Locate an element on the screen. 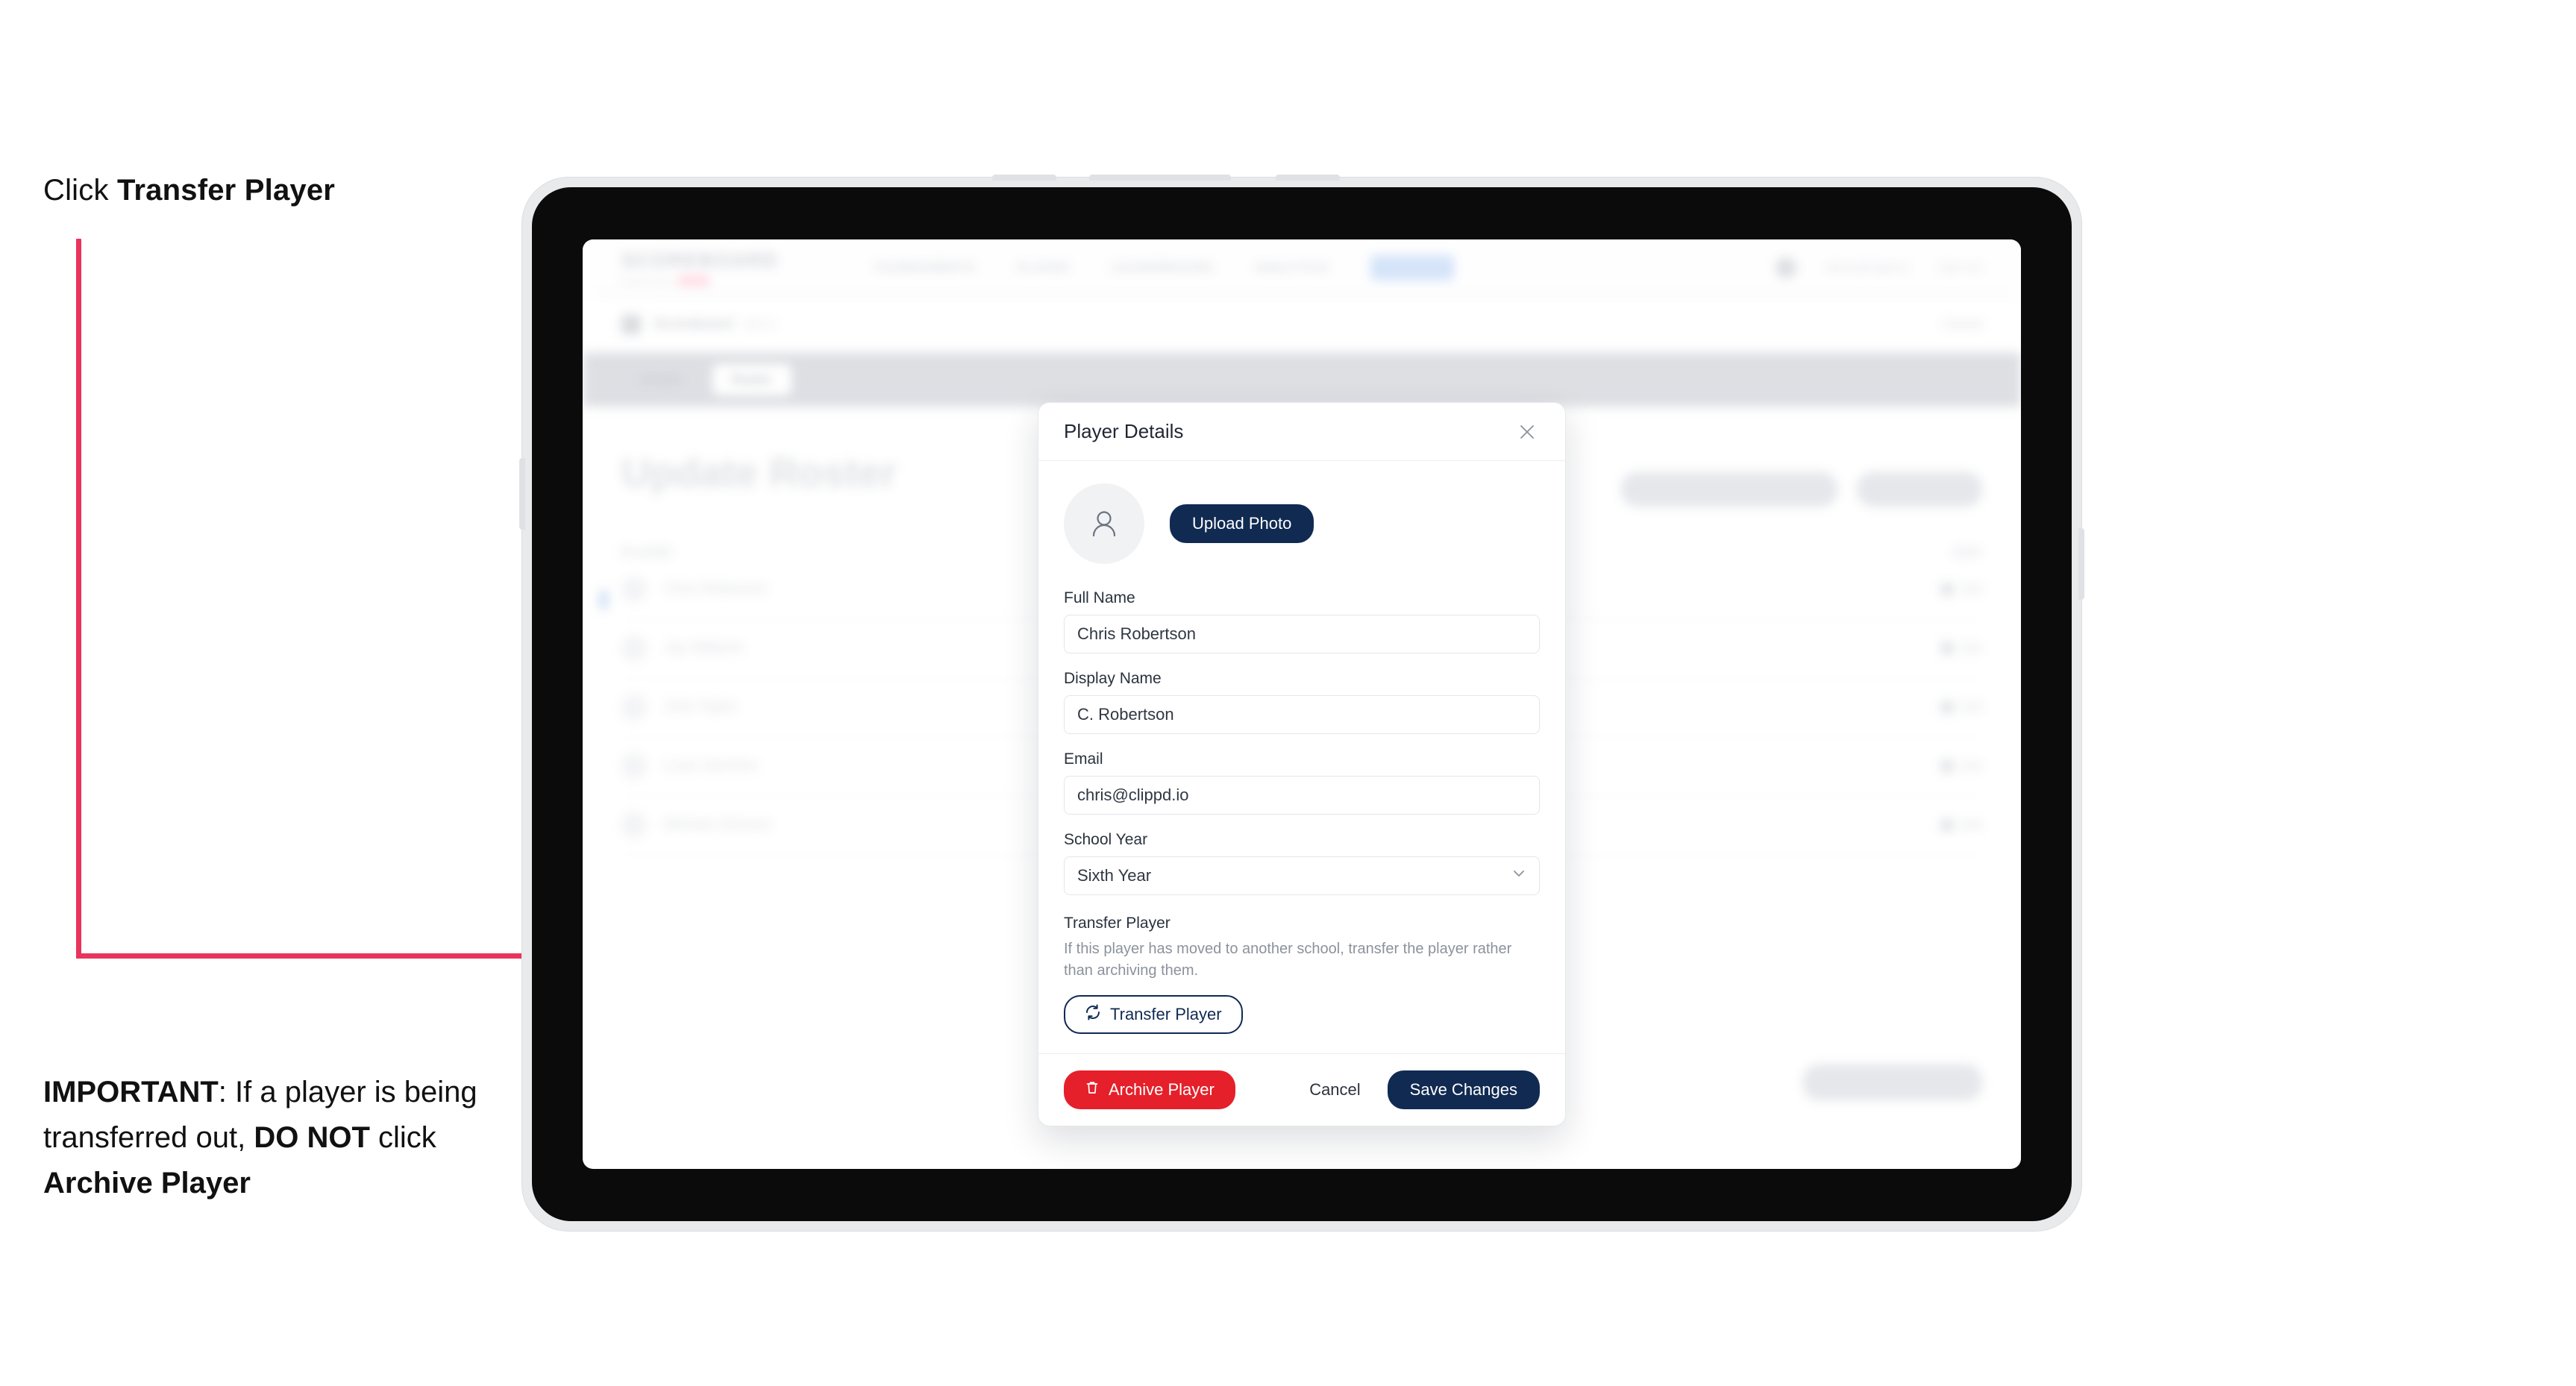 The height and width of the screenshot is (1386, 2576). tab-details: Details is located at coordinates (661, 379).